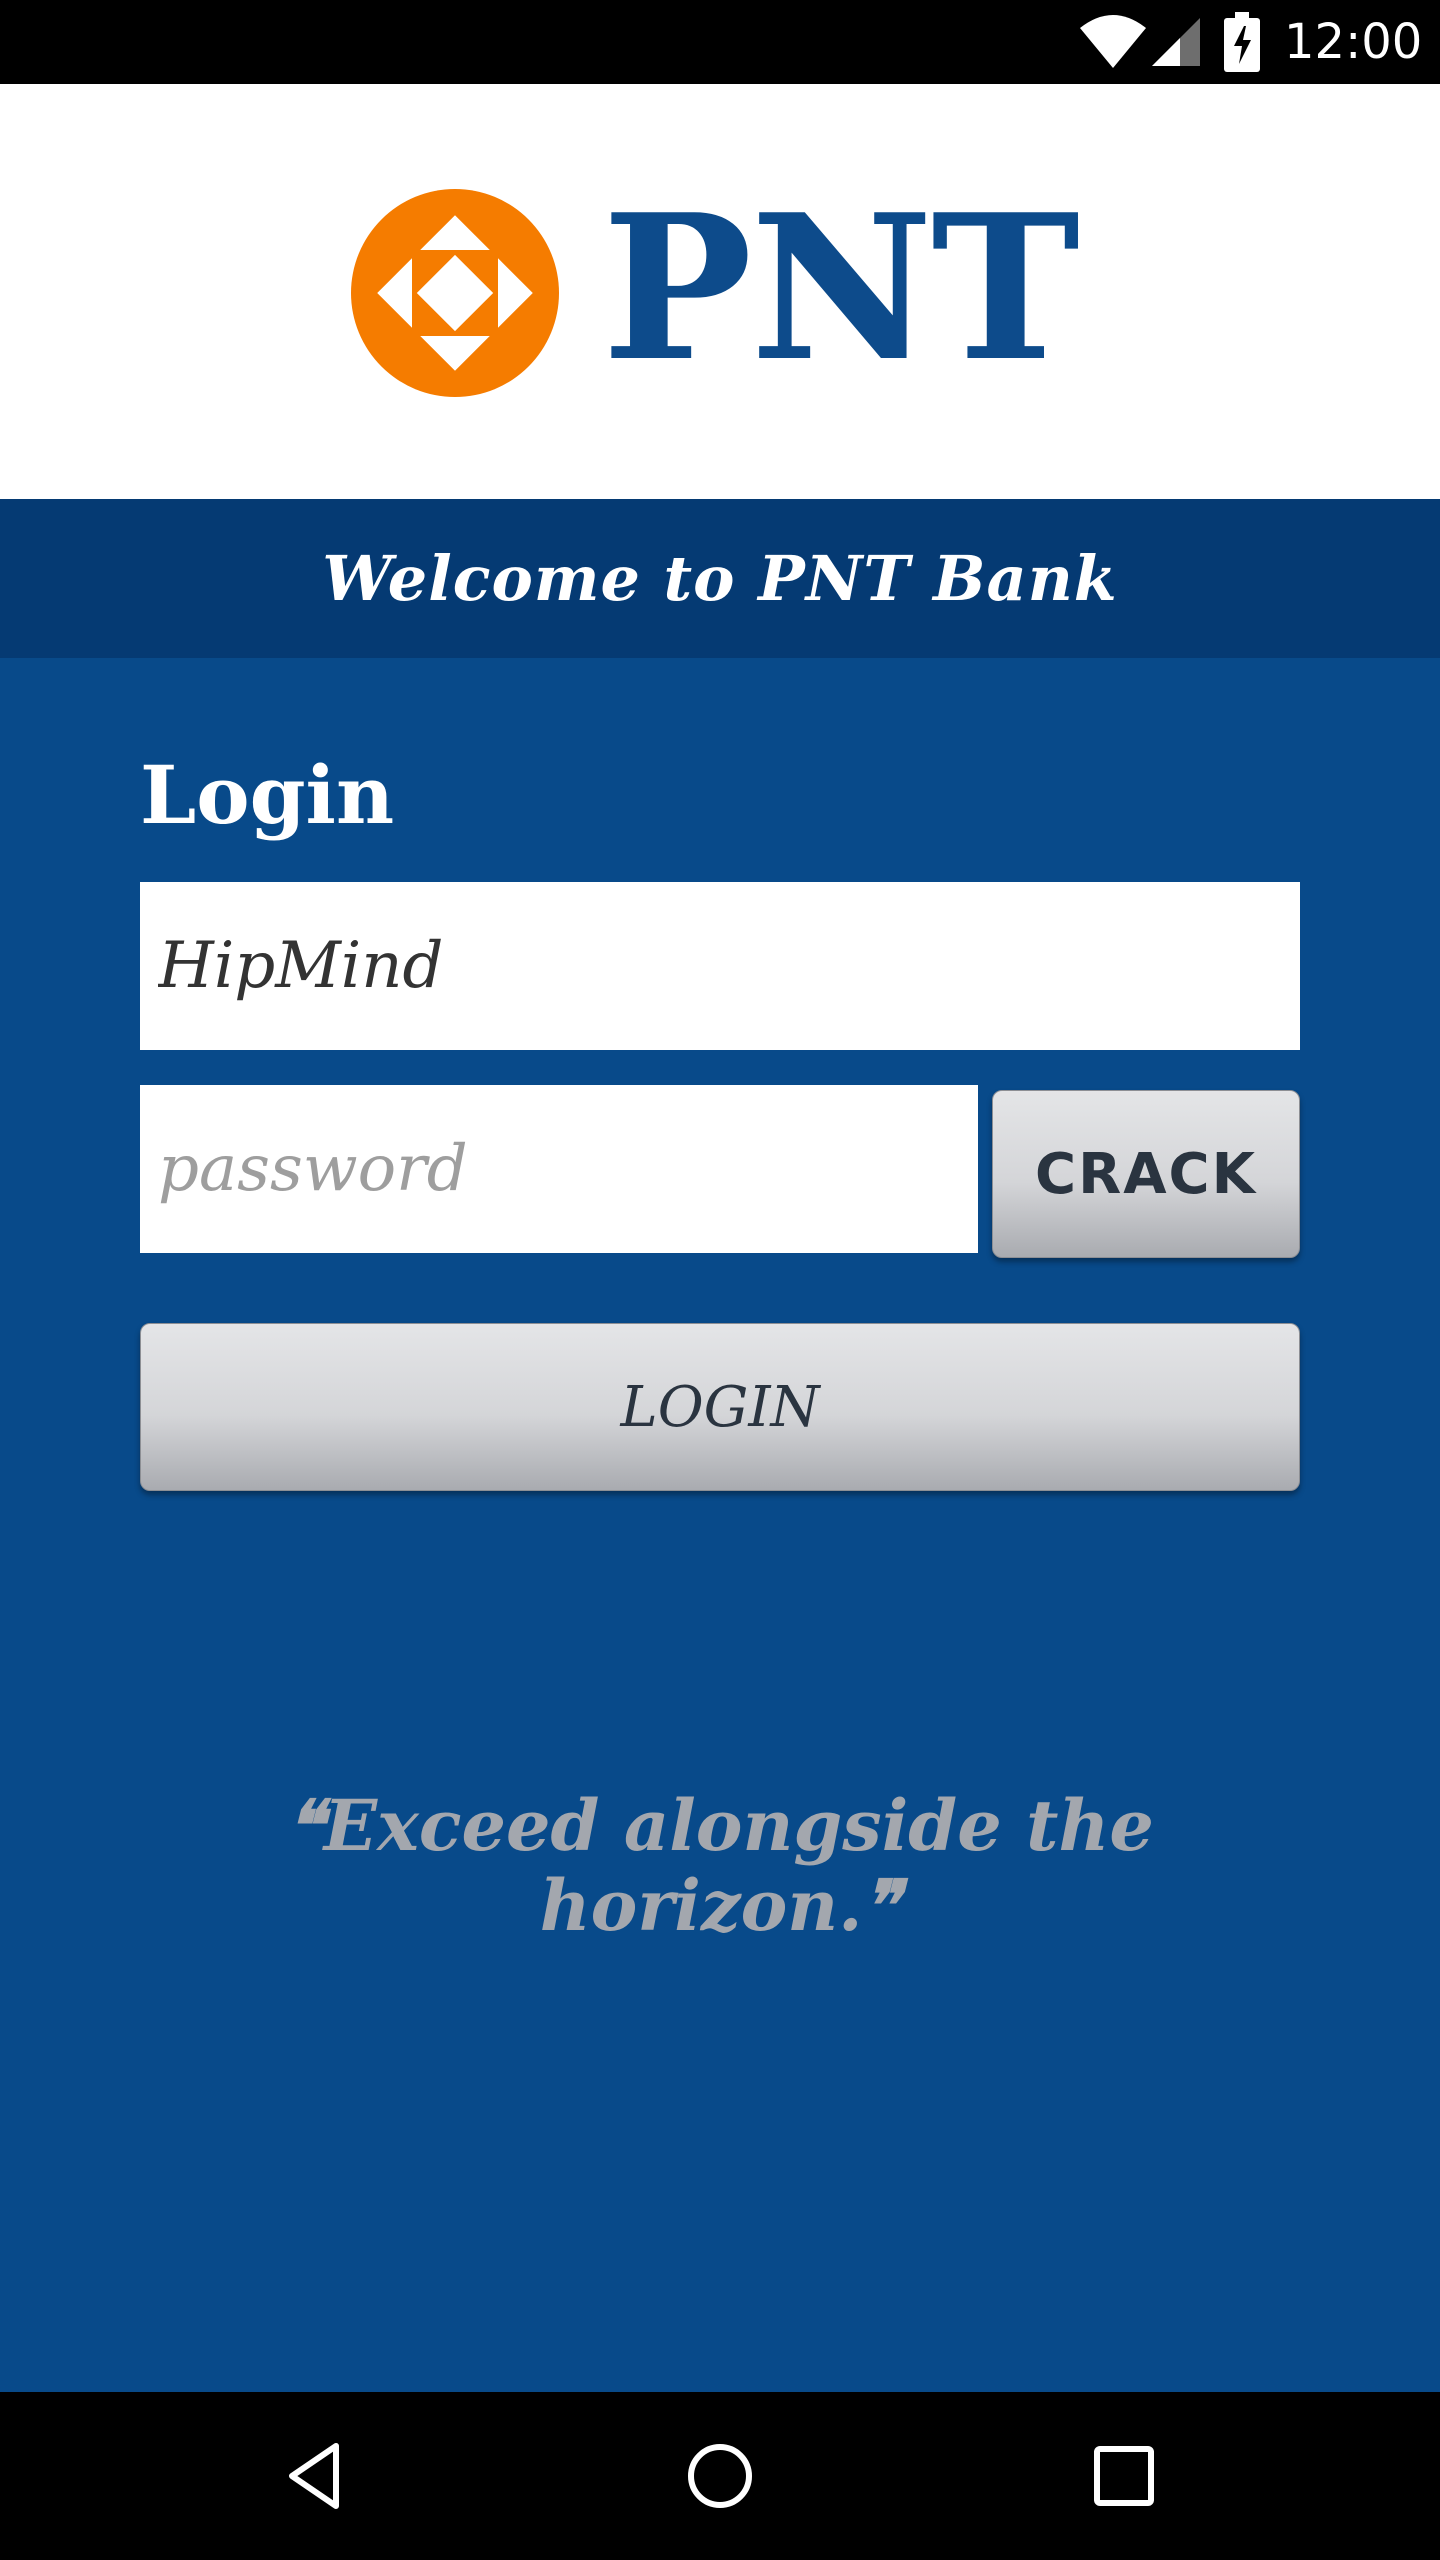  I want to click on login-button-label: LOGIN, so click(720, 1407).